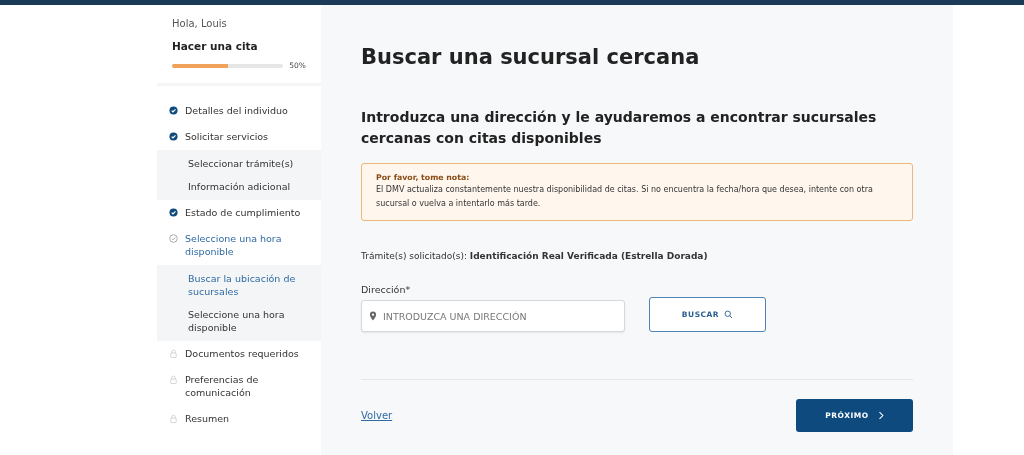  I want to click on field-label: Dirección*, so click(386, 289).